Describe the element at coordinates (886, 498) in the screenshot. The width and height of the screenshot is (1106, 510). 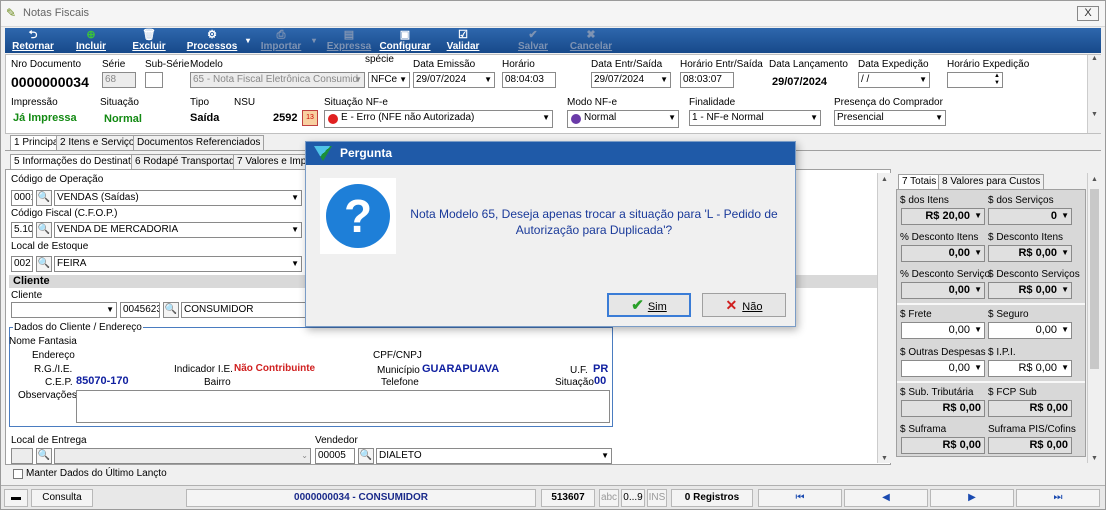
I see `prev-record-icon: ◀` at that location.